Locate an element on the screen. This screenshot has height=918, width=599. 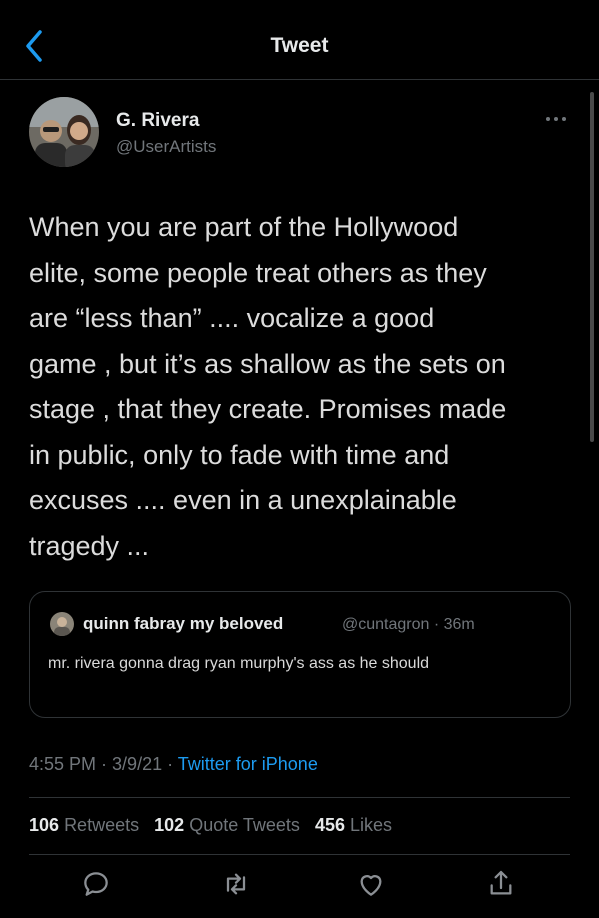
more-horizontal-icon is located at coordinates (556, 119).